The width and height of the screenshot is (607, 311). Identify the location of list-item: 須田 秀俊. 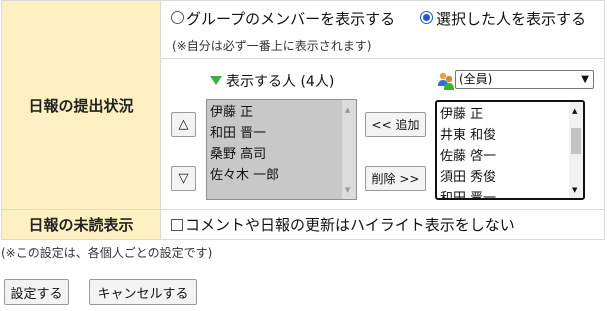
(503, 177).